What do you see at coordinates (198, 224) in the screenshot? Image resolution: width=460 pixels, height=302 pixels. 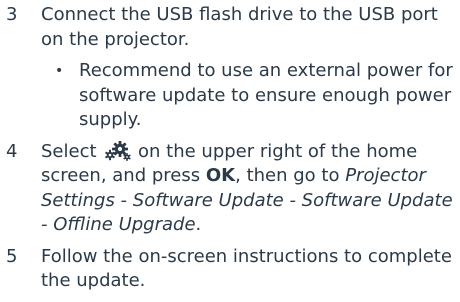 I see `step-text-end: .` at bounding box center [198, 224].